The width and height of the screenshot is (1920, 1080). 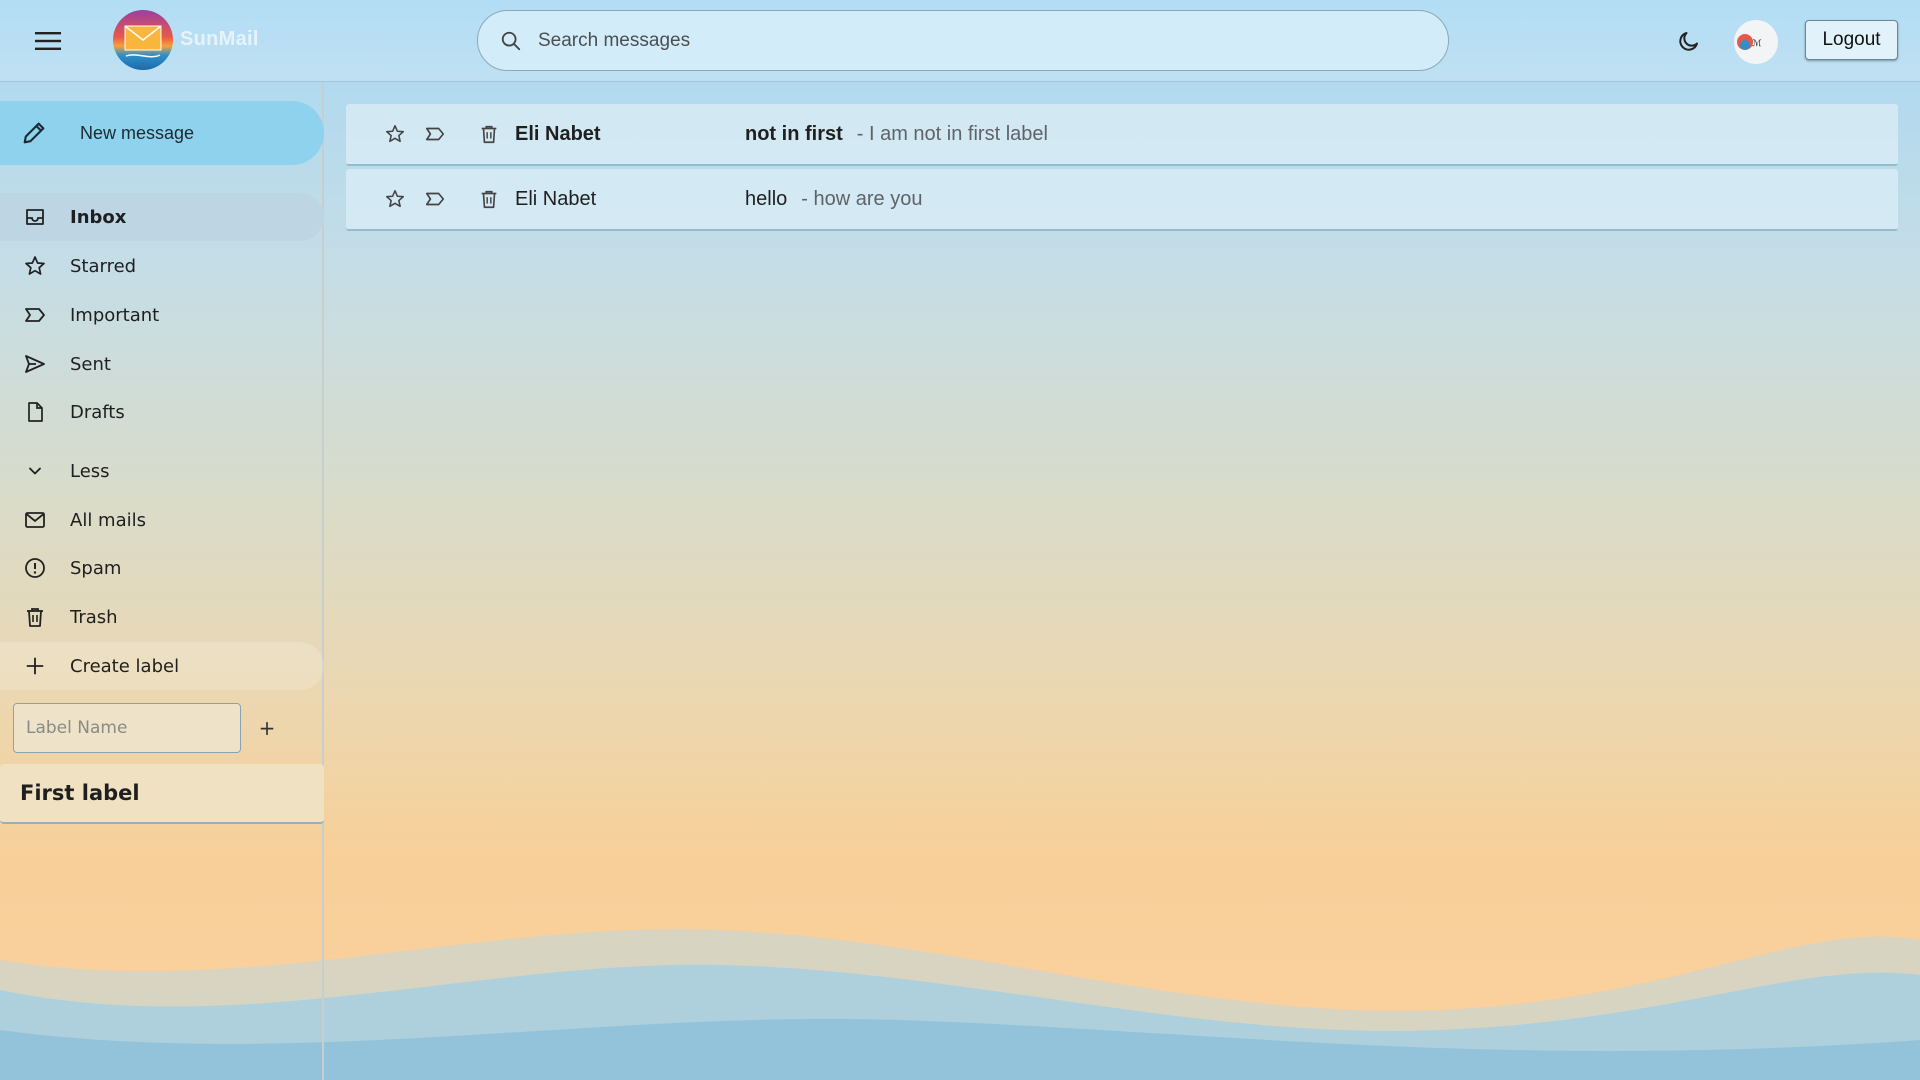 What do you see at coordinates (162, 568) in the screenshot?
I see `sidebar-item-spam: Spam` at bounding box center [162, 568].